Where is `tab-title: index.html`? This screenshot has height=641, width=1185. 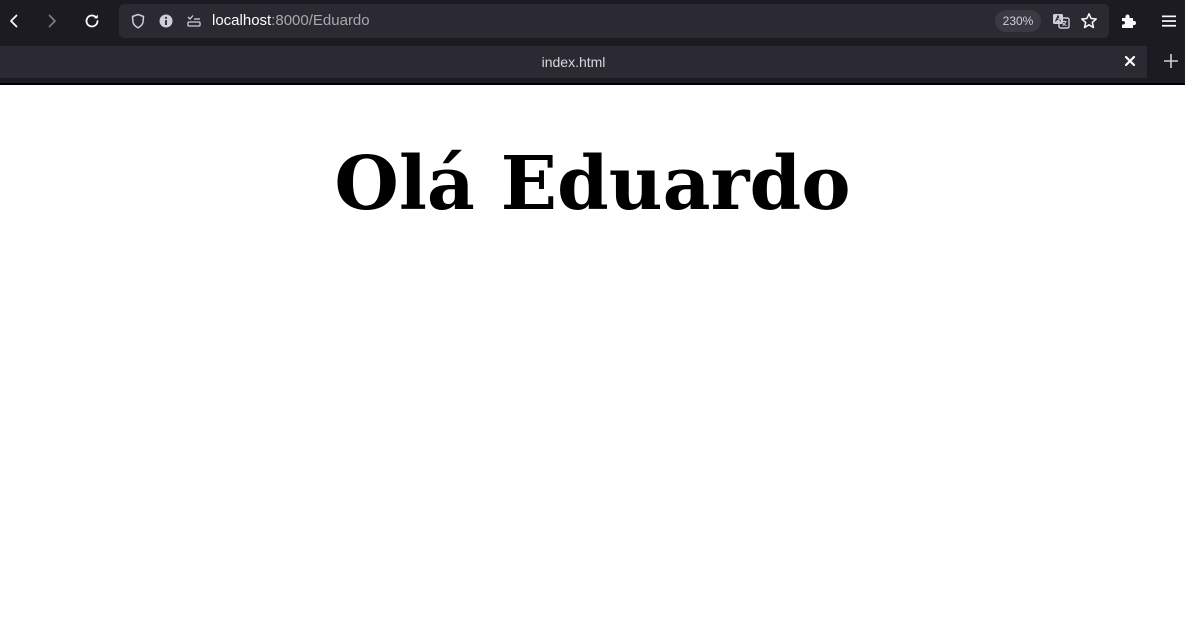
tab-title: index.html is located at coordinates (573, 62).